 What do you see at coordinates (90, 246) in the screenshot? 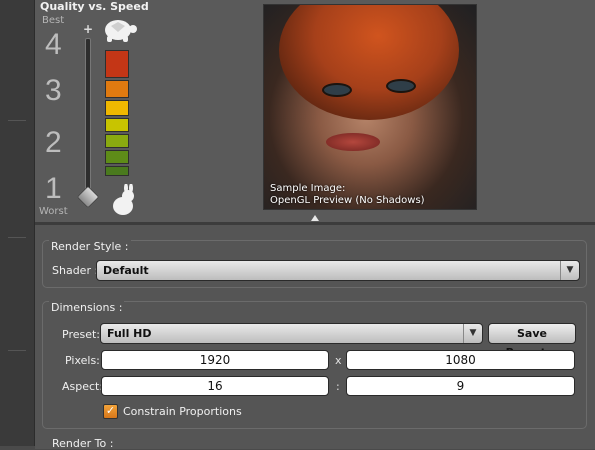
I see `render-style-group-label: Render Style :` at bounding box center [90, 246].